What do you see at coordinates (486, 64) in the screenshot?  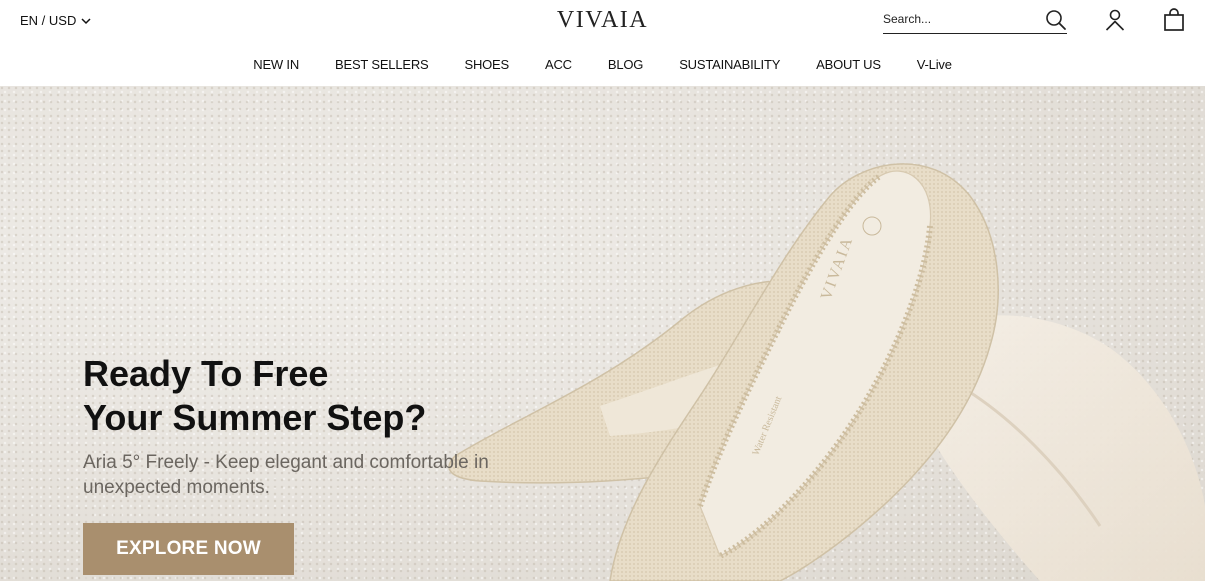 I see `nav-item-shoes: SHOES` at bounding box center [486, 64].